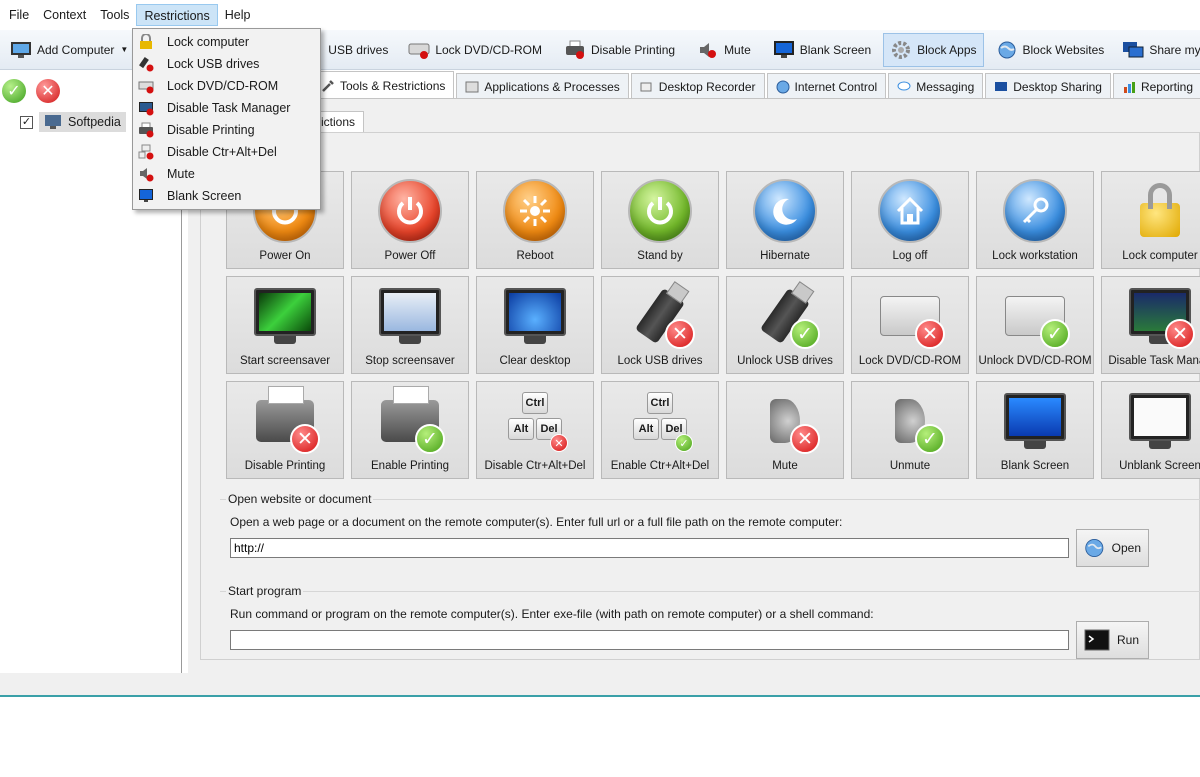  Describe the element at coordinates (600, 15) in the screenshot. I see `menu-bar: File Context Tools Restrictions Help` at that location.